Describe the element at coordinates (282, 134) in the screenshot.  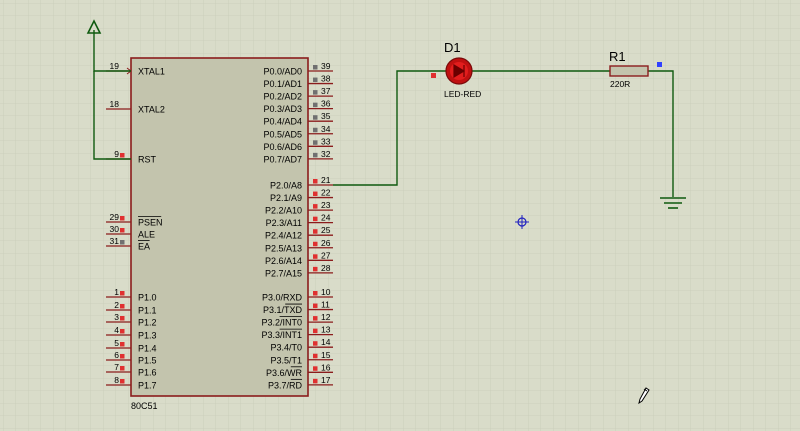
I see `pin-label: P0.5/AD5` at that location.